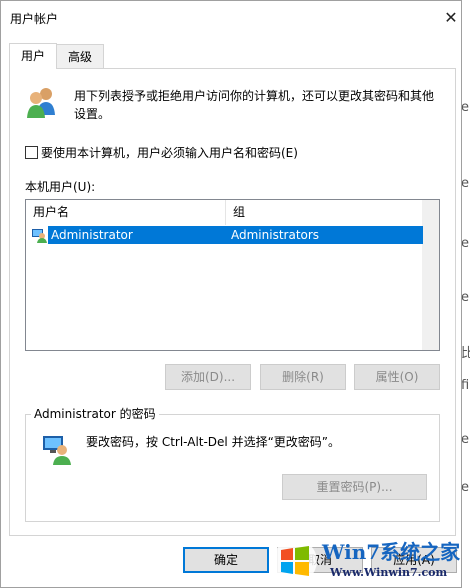  What do you see at coordinates (324, 212) in the screenshot?
I see `column-header-group: 组` at bounding box center [324, 212].